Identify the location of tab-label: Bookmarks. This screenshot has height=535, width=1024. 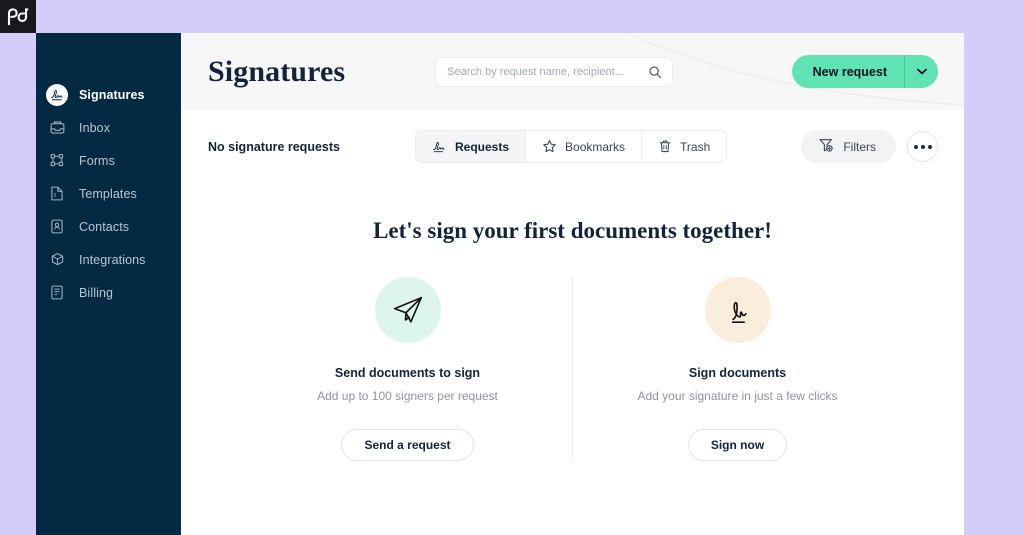
(595, 146).